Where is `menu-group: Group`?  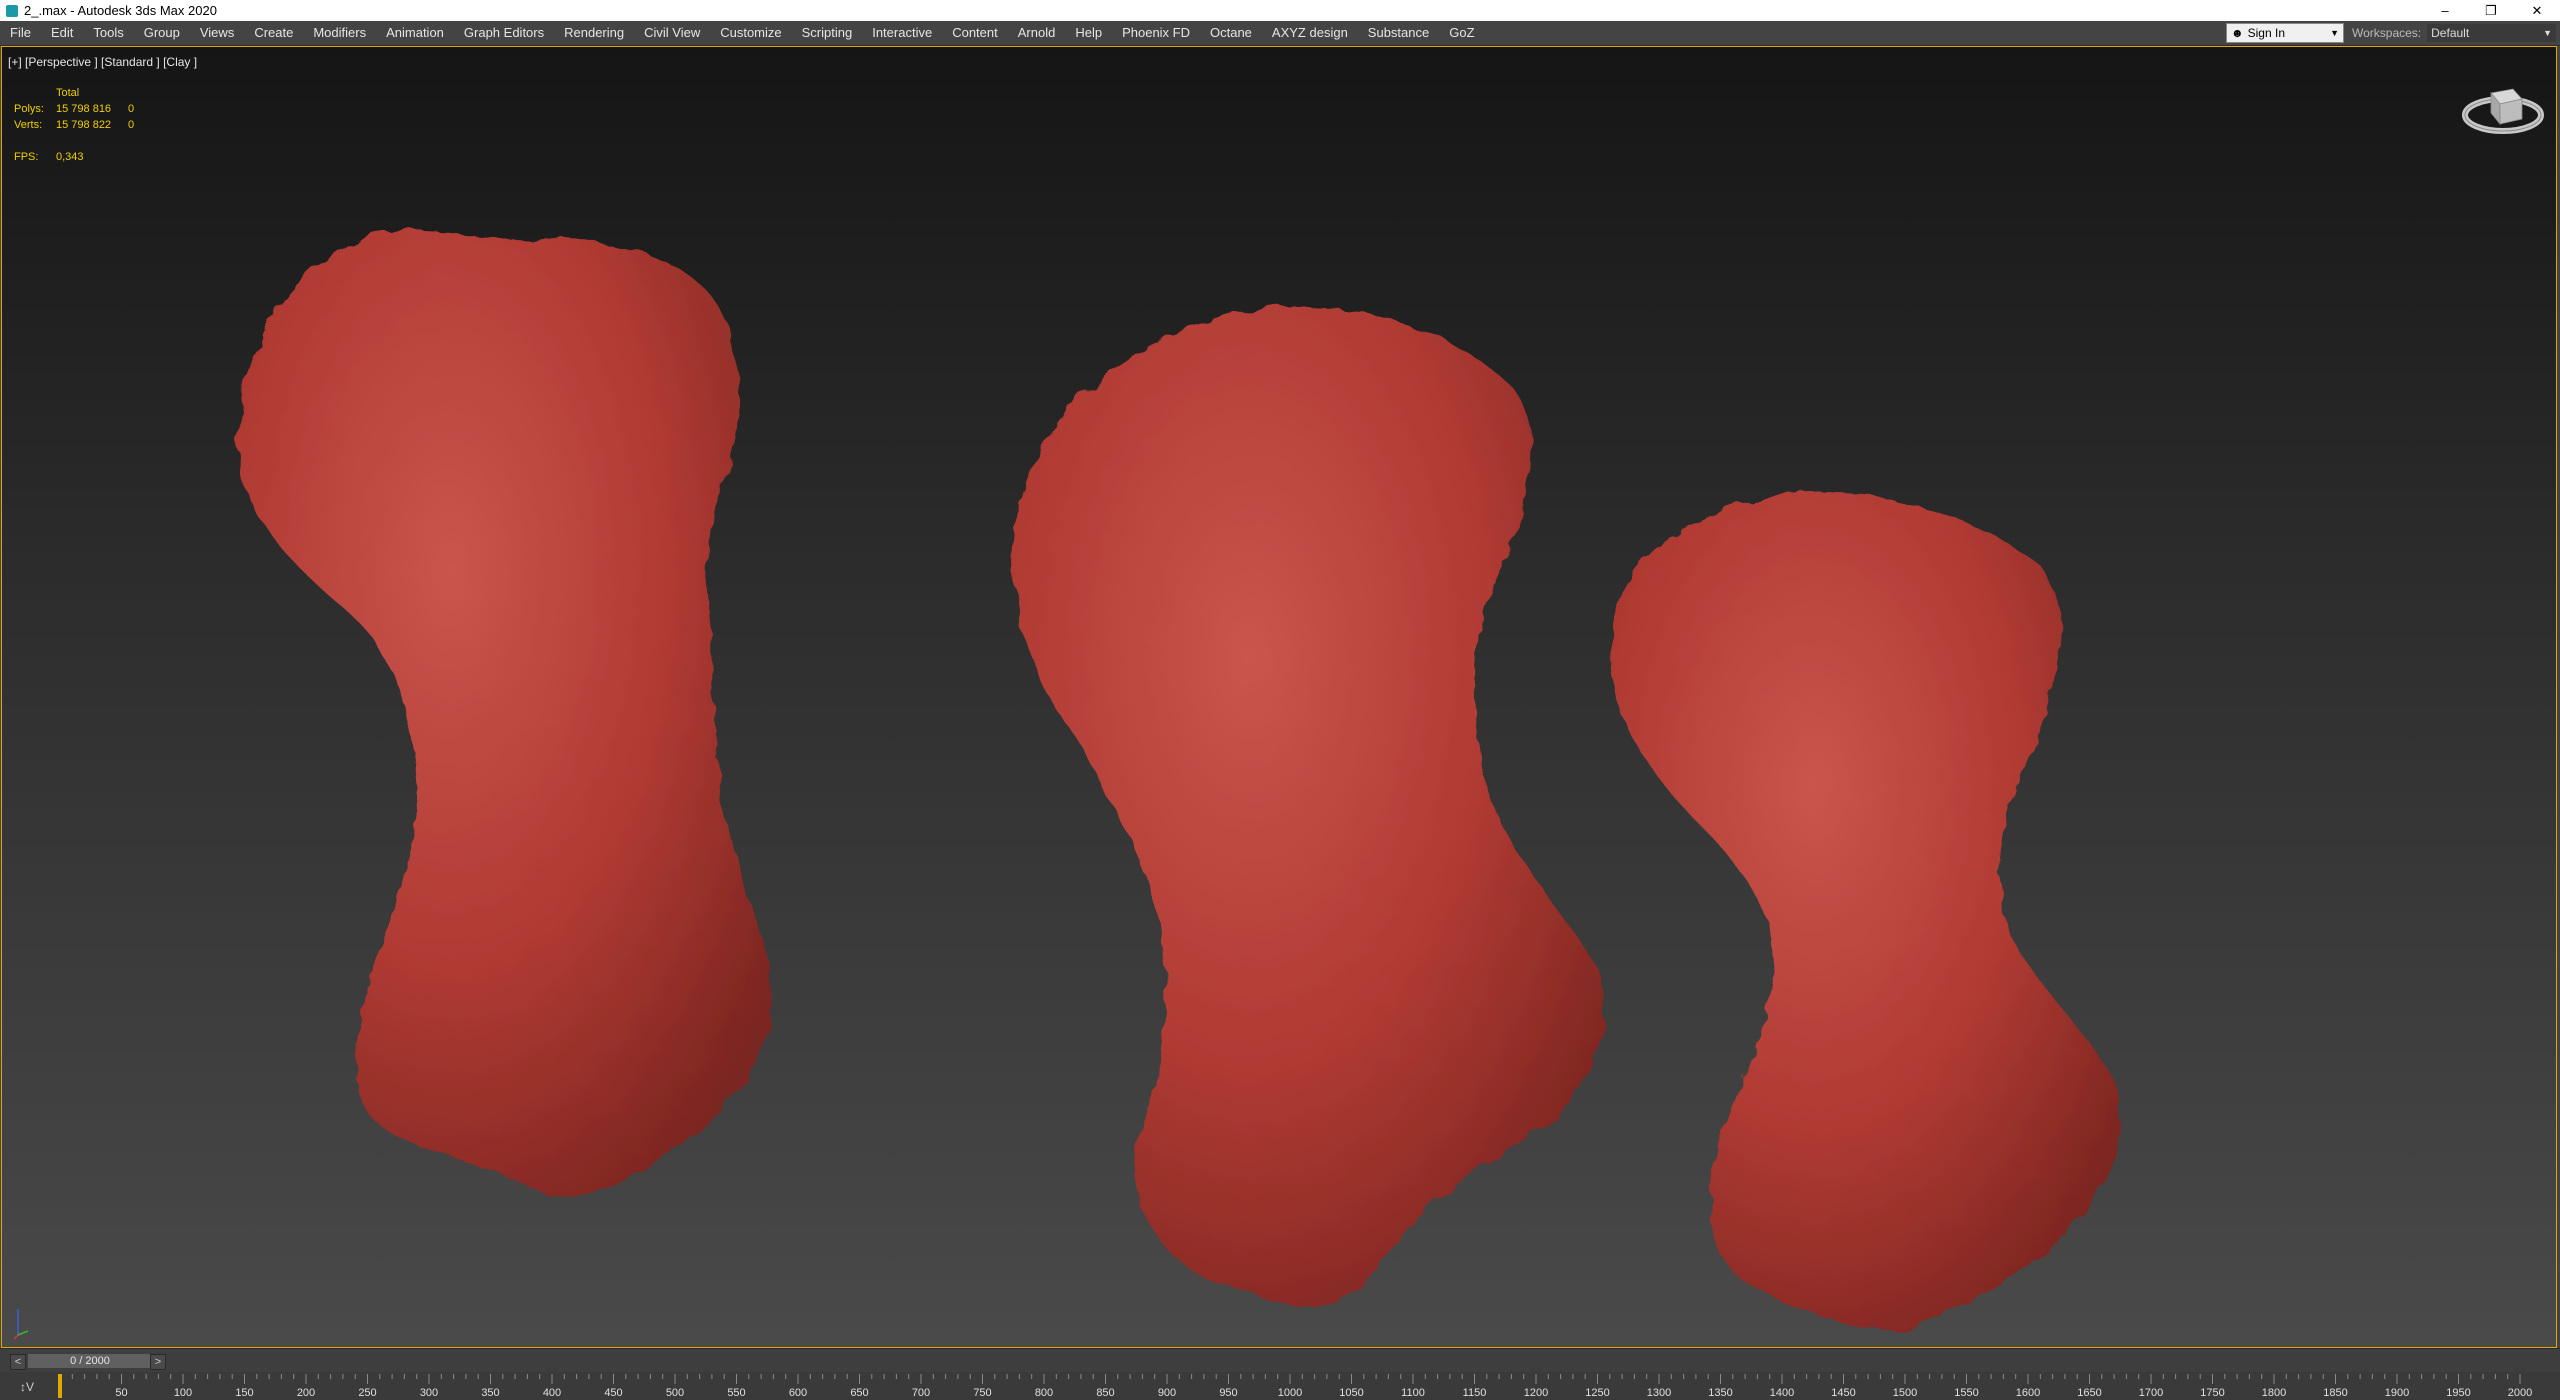 menu-group: Group is located at coordinates (162, 33).